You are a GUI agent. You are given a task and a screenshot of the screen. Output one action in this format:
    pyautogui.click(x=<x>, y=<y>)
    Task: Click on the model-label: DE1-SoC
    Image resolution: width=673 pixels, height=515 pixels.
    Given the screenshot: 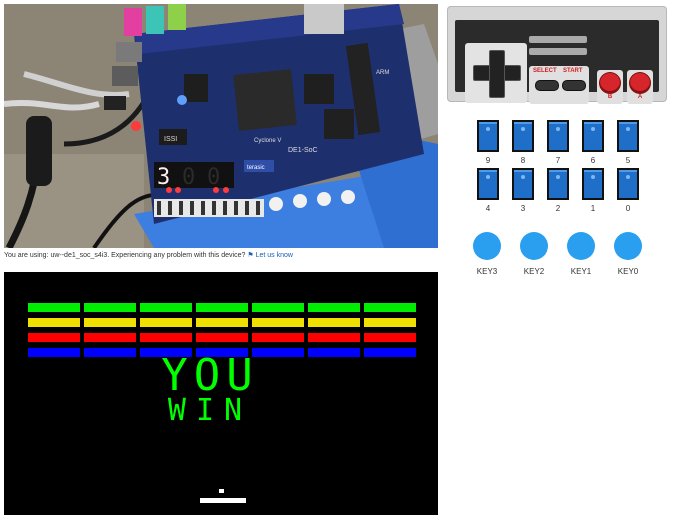 What is the action you would take?
    pyautogui.click(x=303, y=150)
    